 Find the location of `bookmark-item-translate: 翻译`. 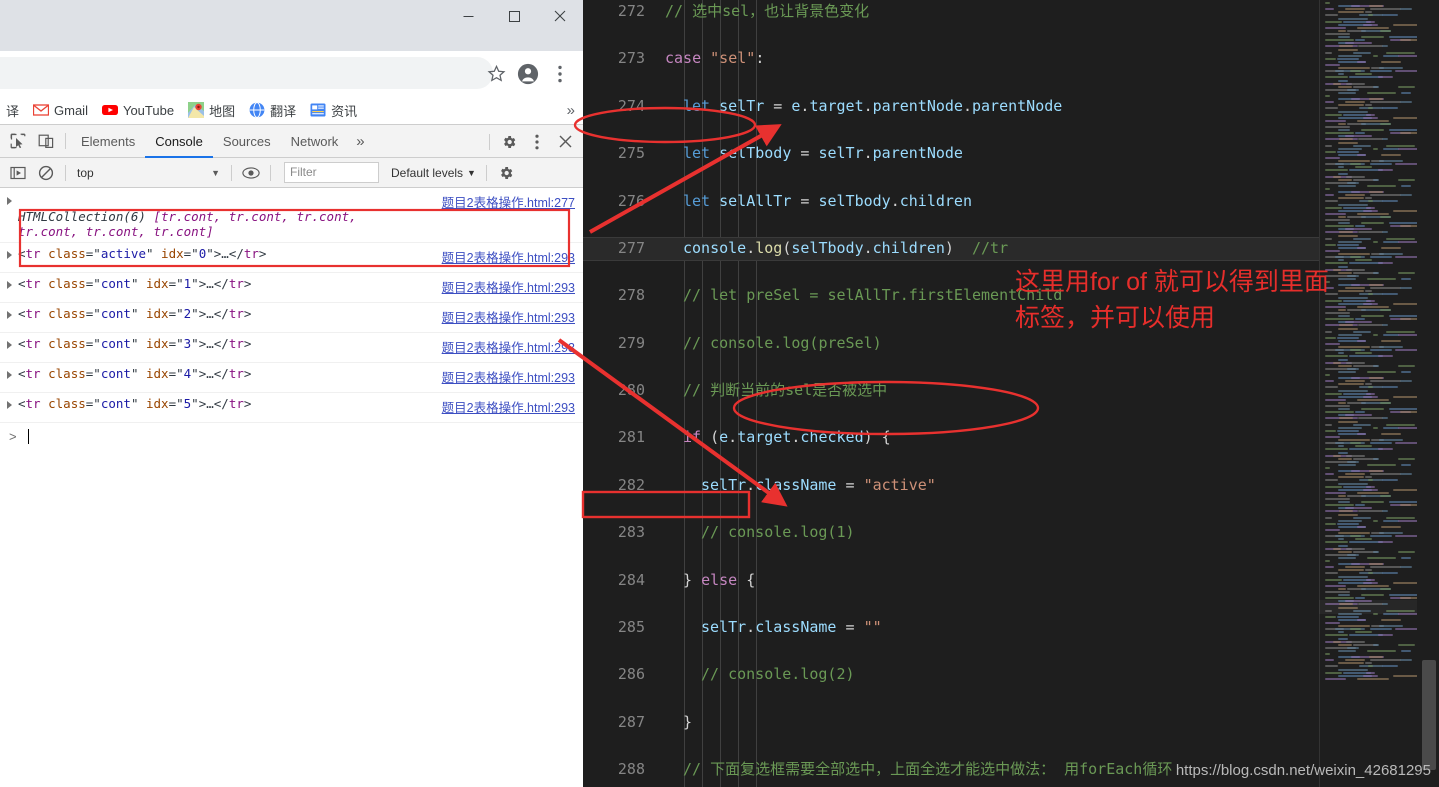

bookmark-item-translate: 翻译 is located at coordinates (272, 110).